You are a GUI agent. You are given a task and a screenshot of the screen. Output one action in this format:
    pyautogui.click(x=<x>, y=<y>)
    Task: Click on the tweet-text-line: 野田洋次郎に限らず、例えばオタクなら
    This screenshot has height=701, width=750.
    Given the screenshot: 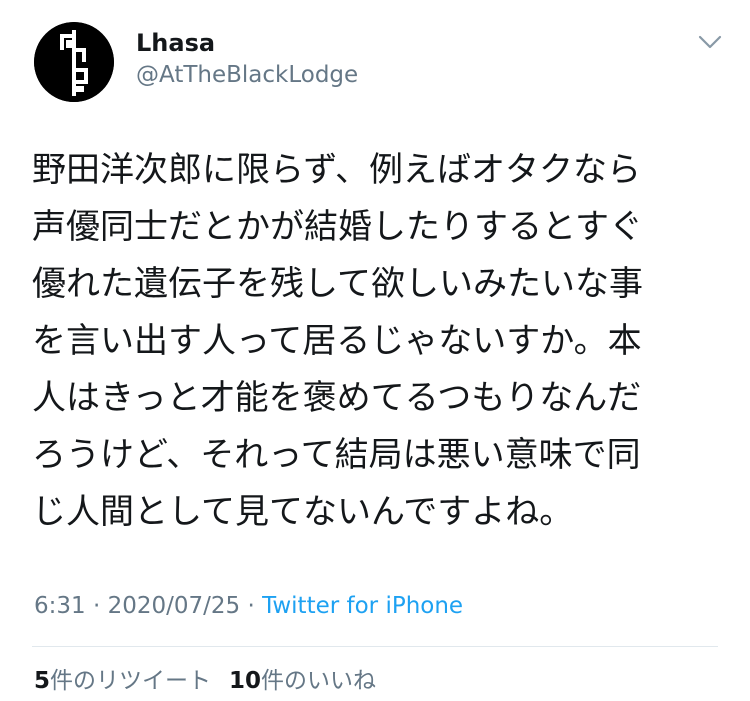 What is the action you would take?
    pyautogui.click(x=336, y=170)
    